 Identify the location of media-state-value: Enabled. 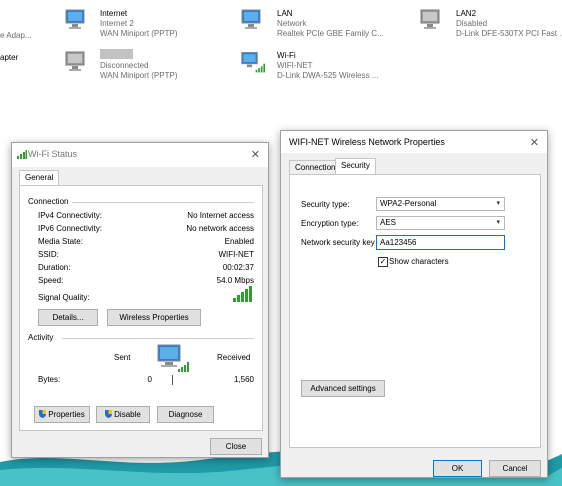
(239, 241).